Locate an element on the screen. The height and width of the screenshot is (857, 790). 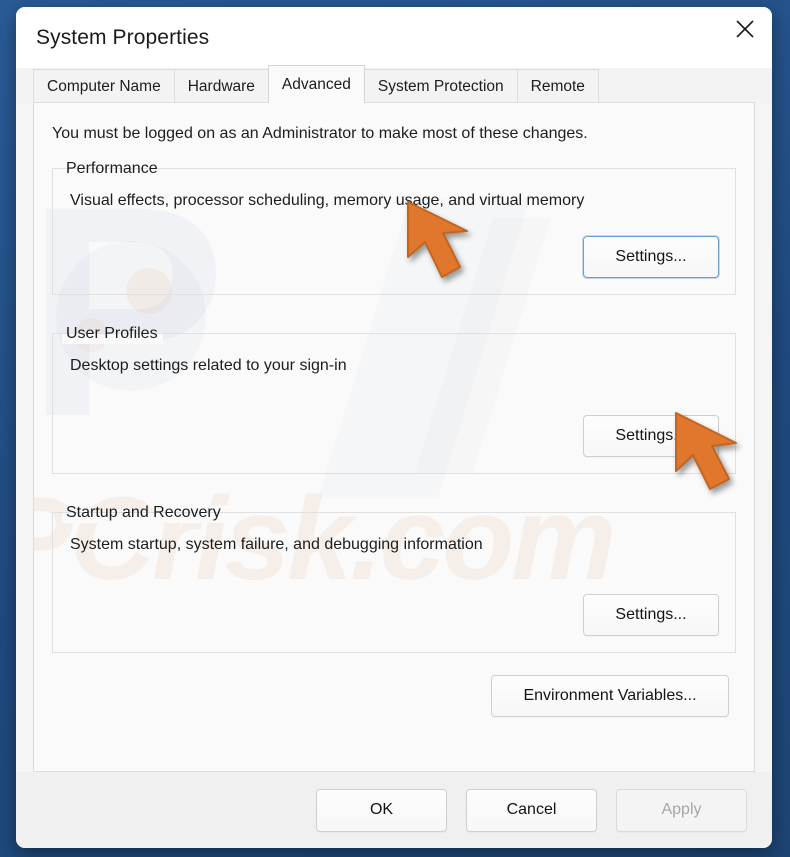
dialog-footer: OK Cancel Apply is located at coordinates (394, 810).